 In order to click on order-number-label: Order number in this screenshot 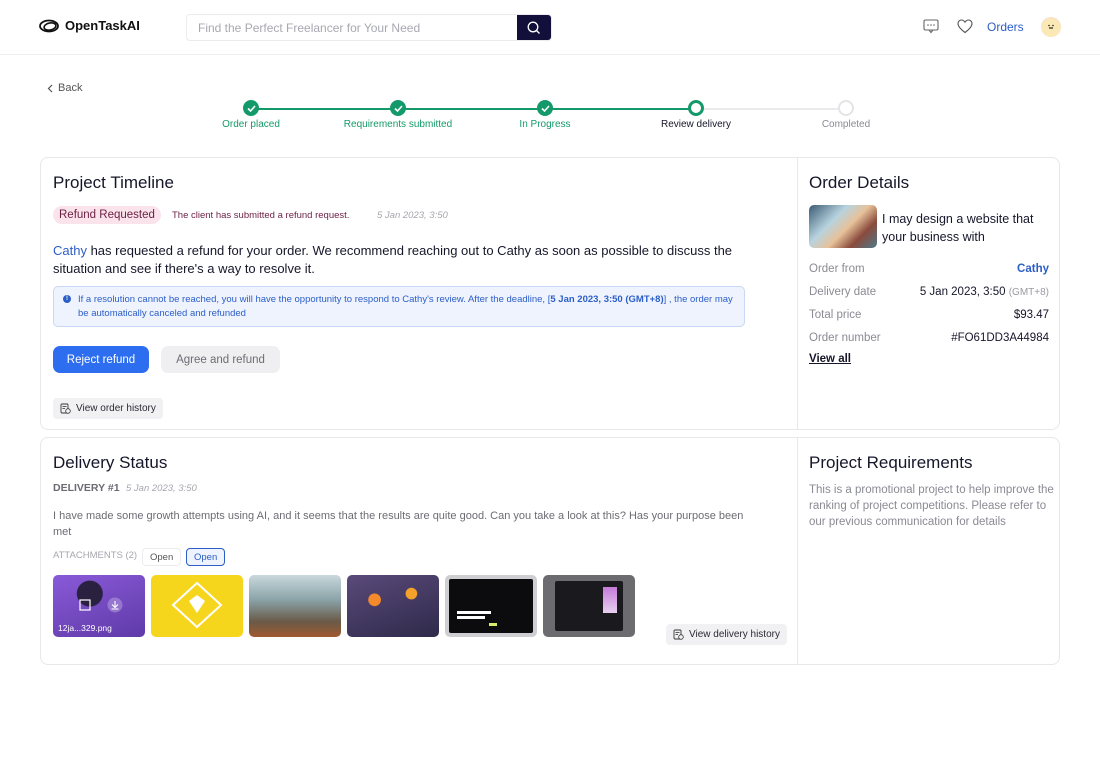, I will do `click(845, 338)`.